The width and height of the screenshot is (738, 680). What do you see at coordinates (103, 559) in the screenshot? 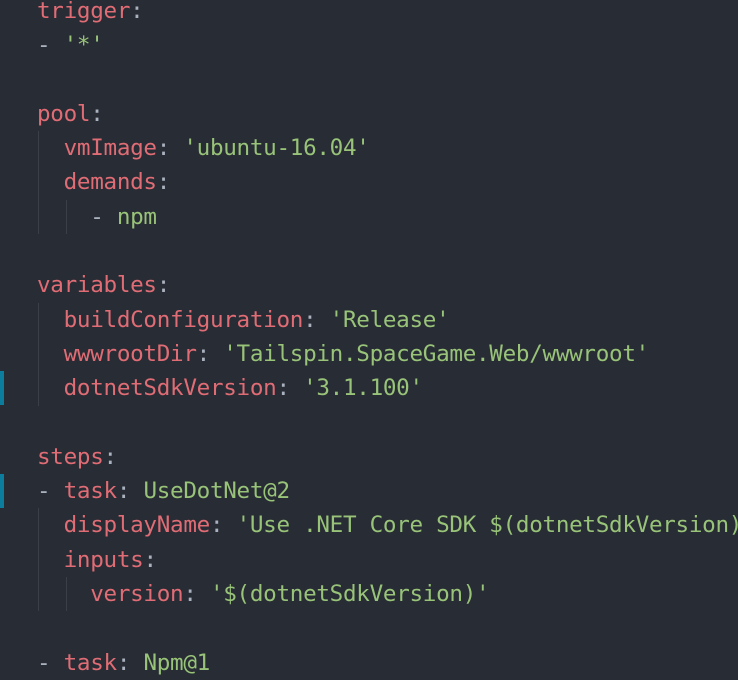
I see `token-key: inputs` at bounding box center [103, 559].